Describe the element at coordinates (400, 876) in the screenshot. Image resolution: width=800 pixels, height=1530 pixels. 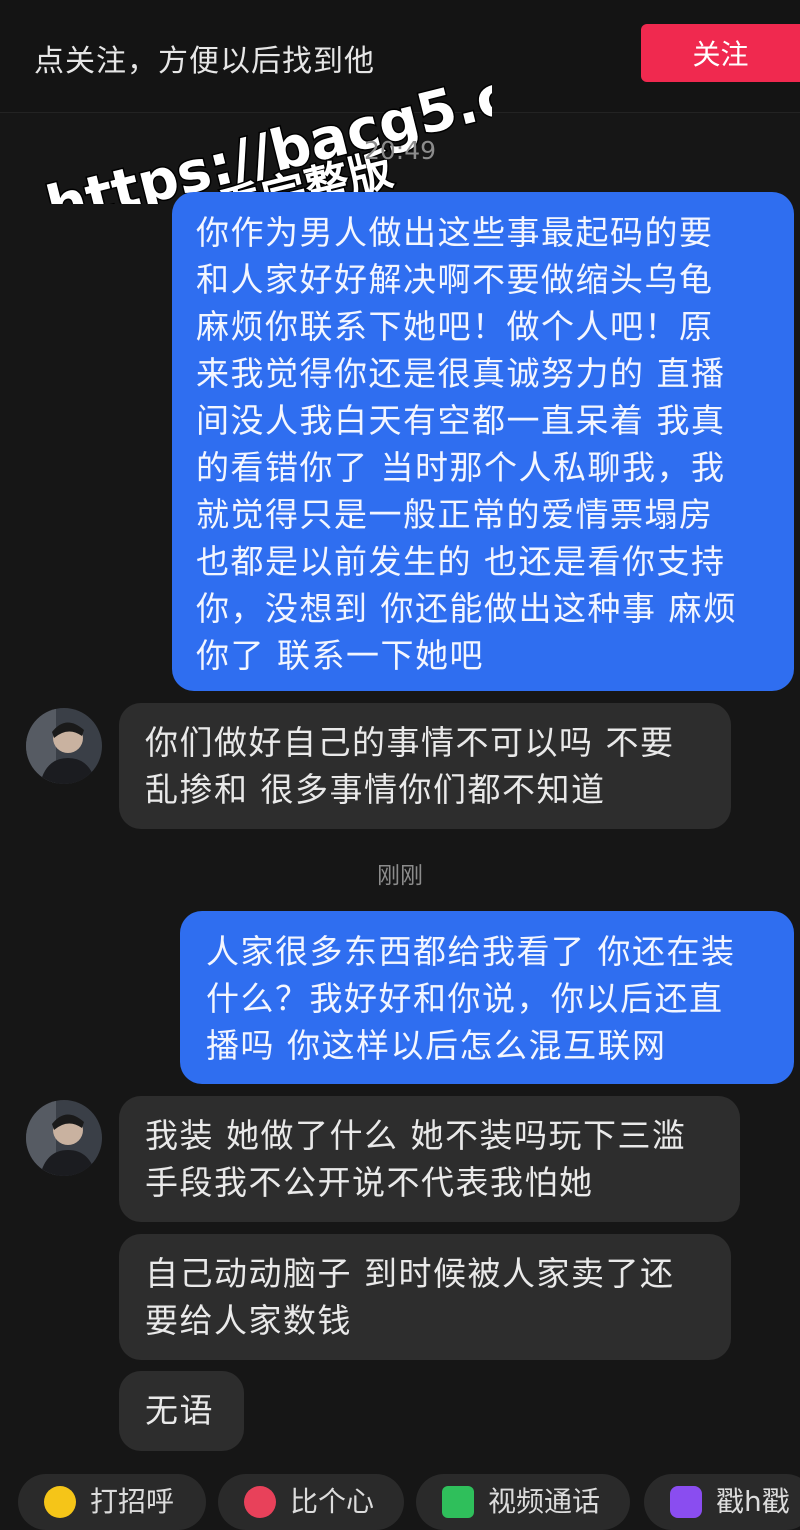
I see `message-timestamp: 刚刚` at that location.